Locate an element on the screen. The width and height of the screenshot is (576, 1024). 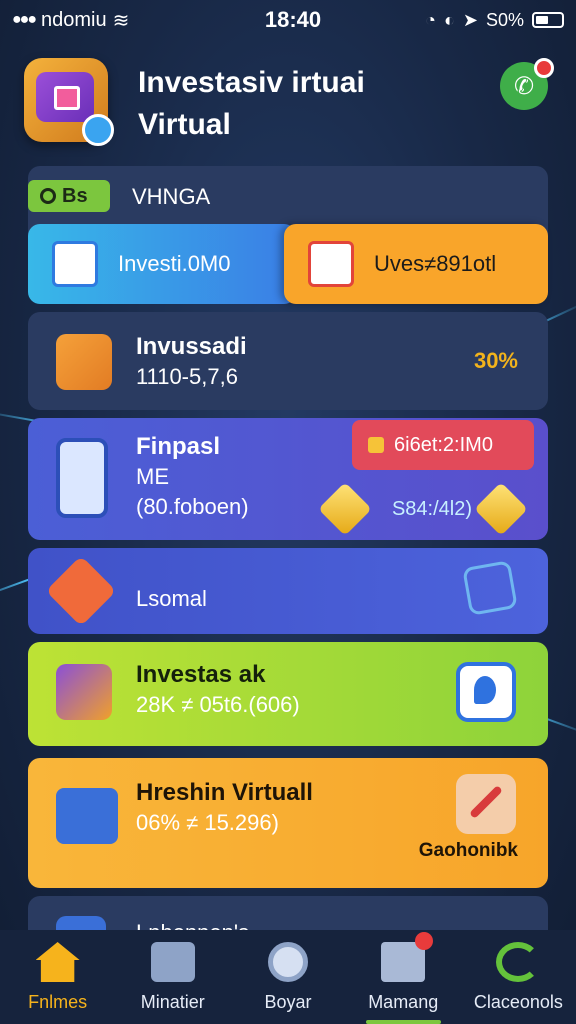
card-title: Investas ak is located at coordinates (201, 674).